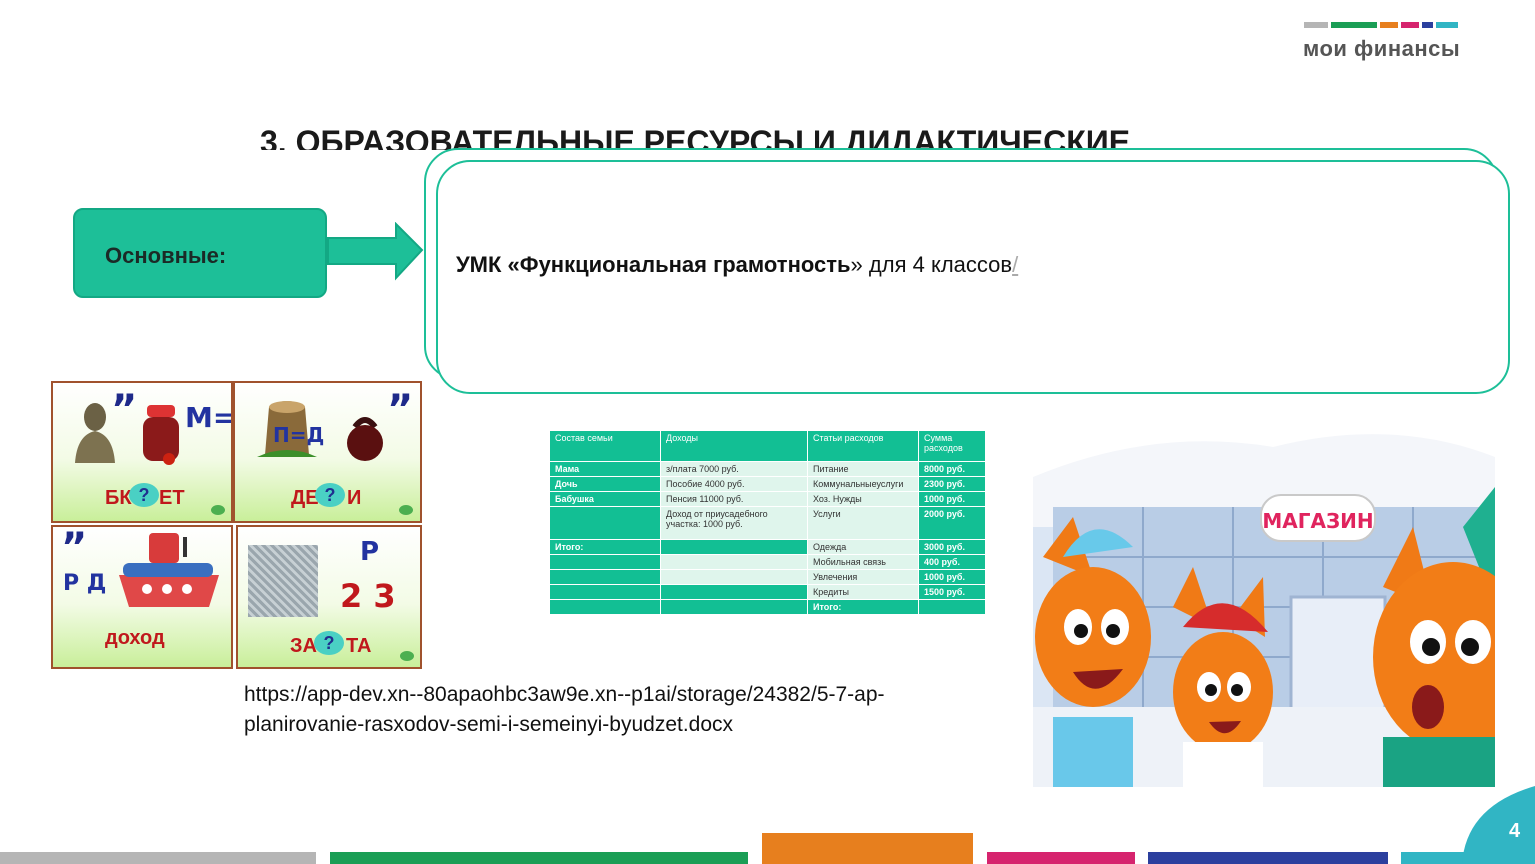 The width and height of the screenshot is (1535, 864). What do you see at coordinates (354, 498) in the screenshot?
I see `tile-word-right: И` at bounding box center [354, 498].